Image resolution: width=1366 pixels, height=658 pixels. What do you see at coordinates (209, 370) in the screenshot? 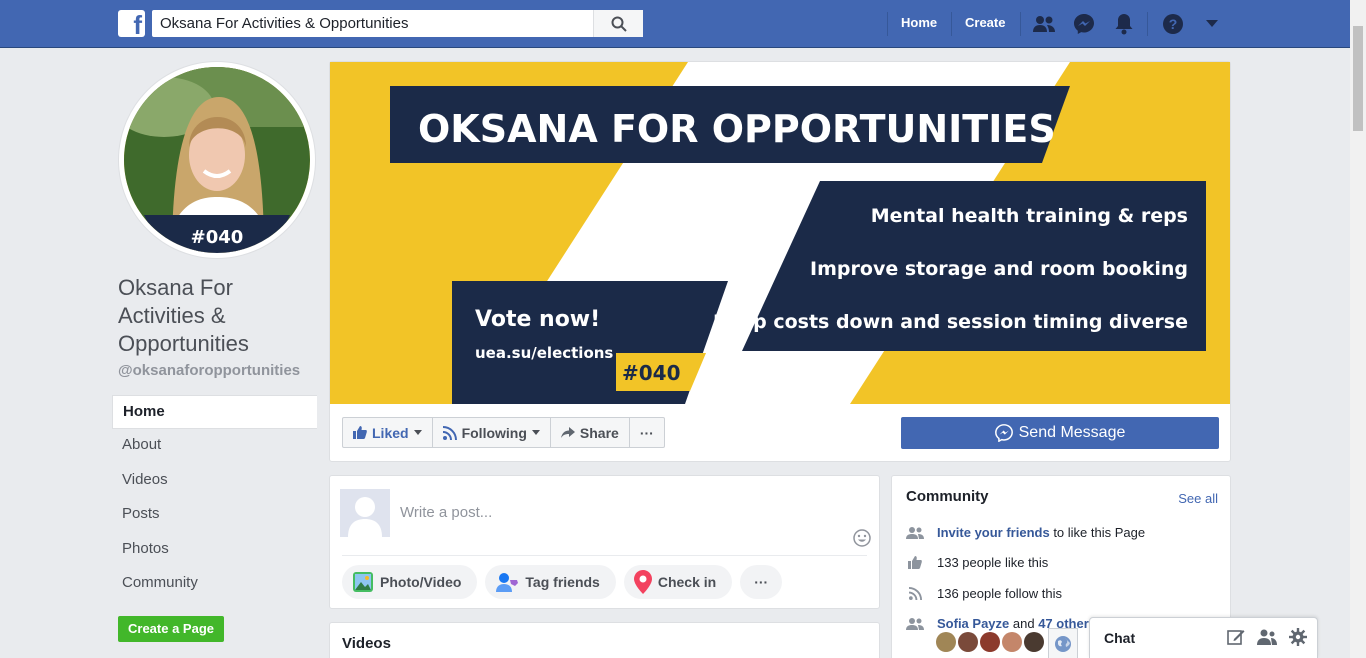
I see `page-username: @oksanaforopportunities` at bounding box center [209, 370].